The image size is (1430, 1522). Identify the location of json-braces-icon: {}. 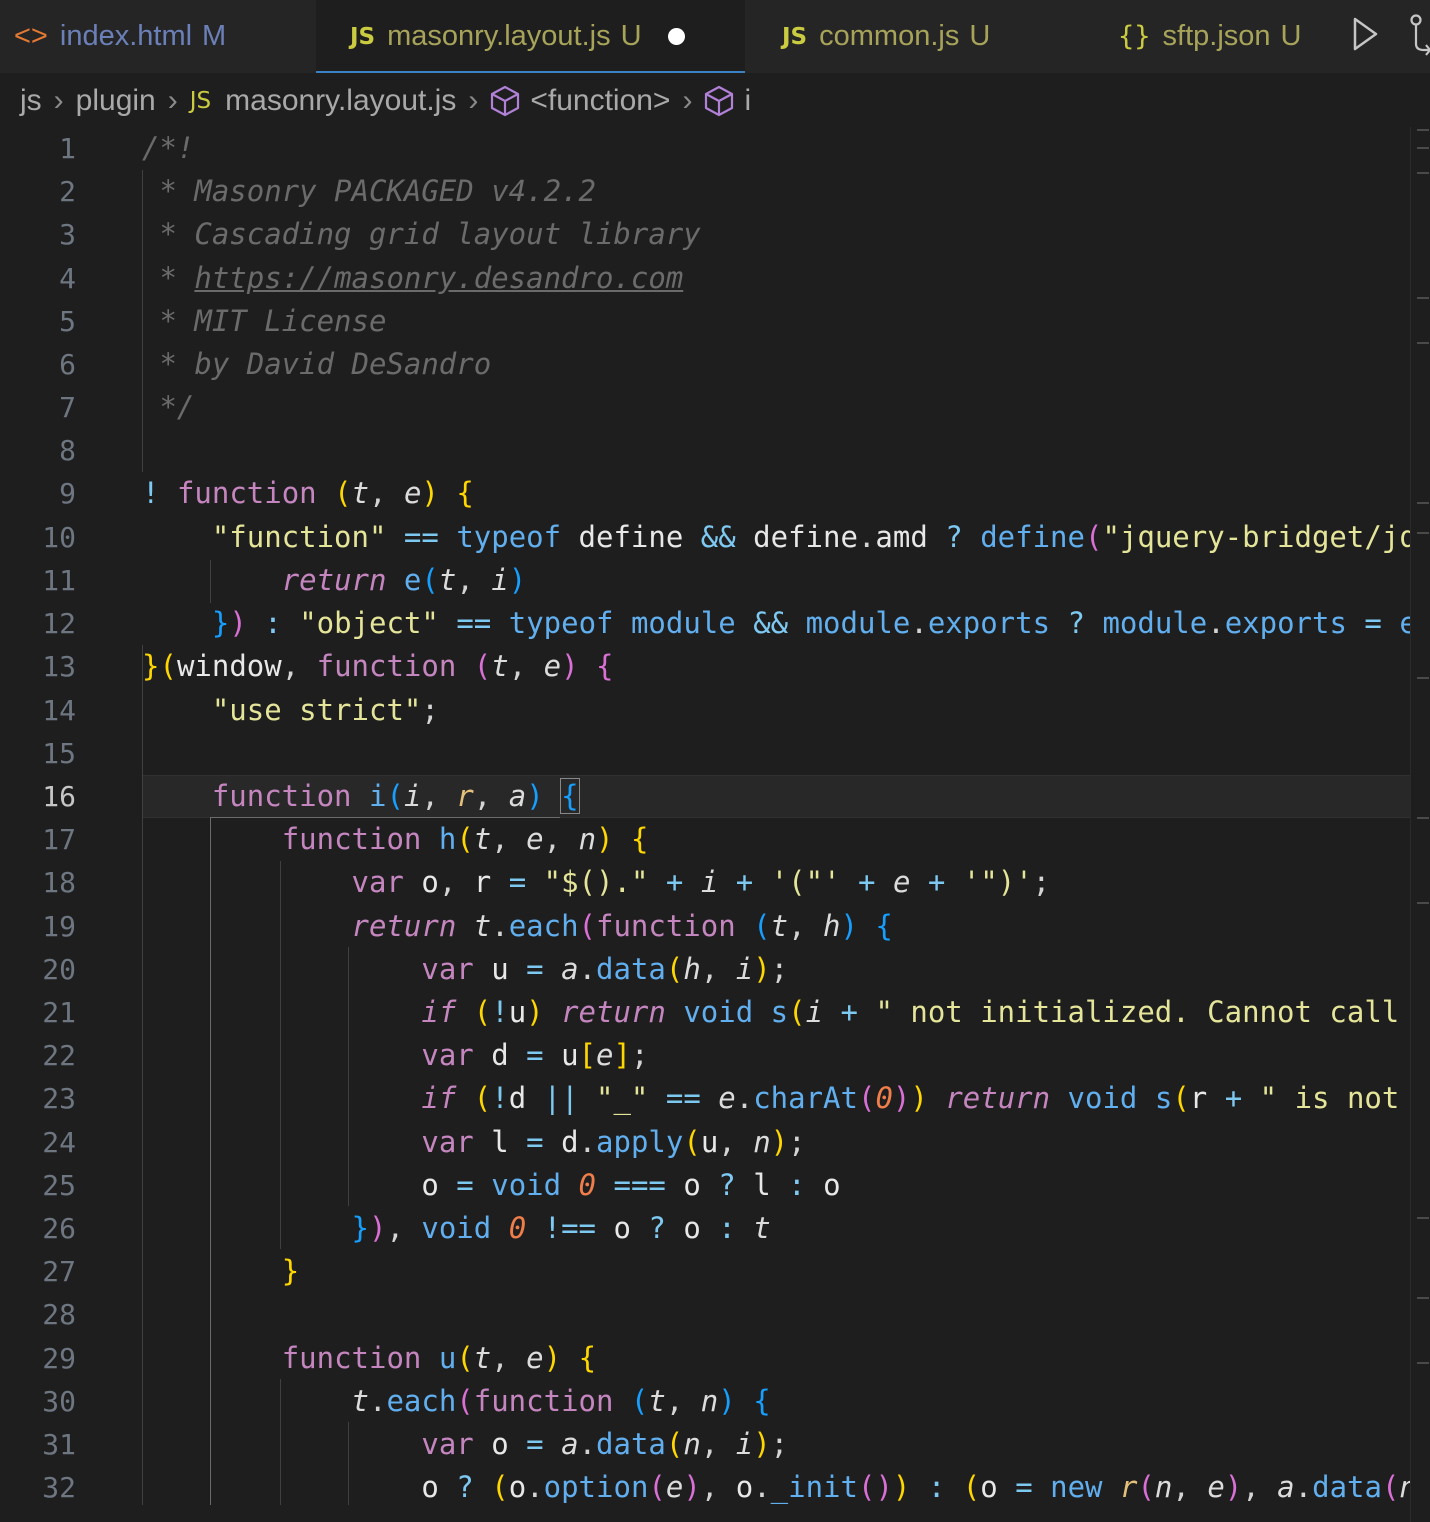
(1134, 36).